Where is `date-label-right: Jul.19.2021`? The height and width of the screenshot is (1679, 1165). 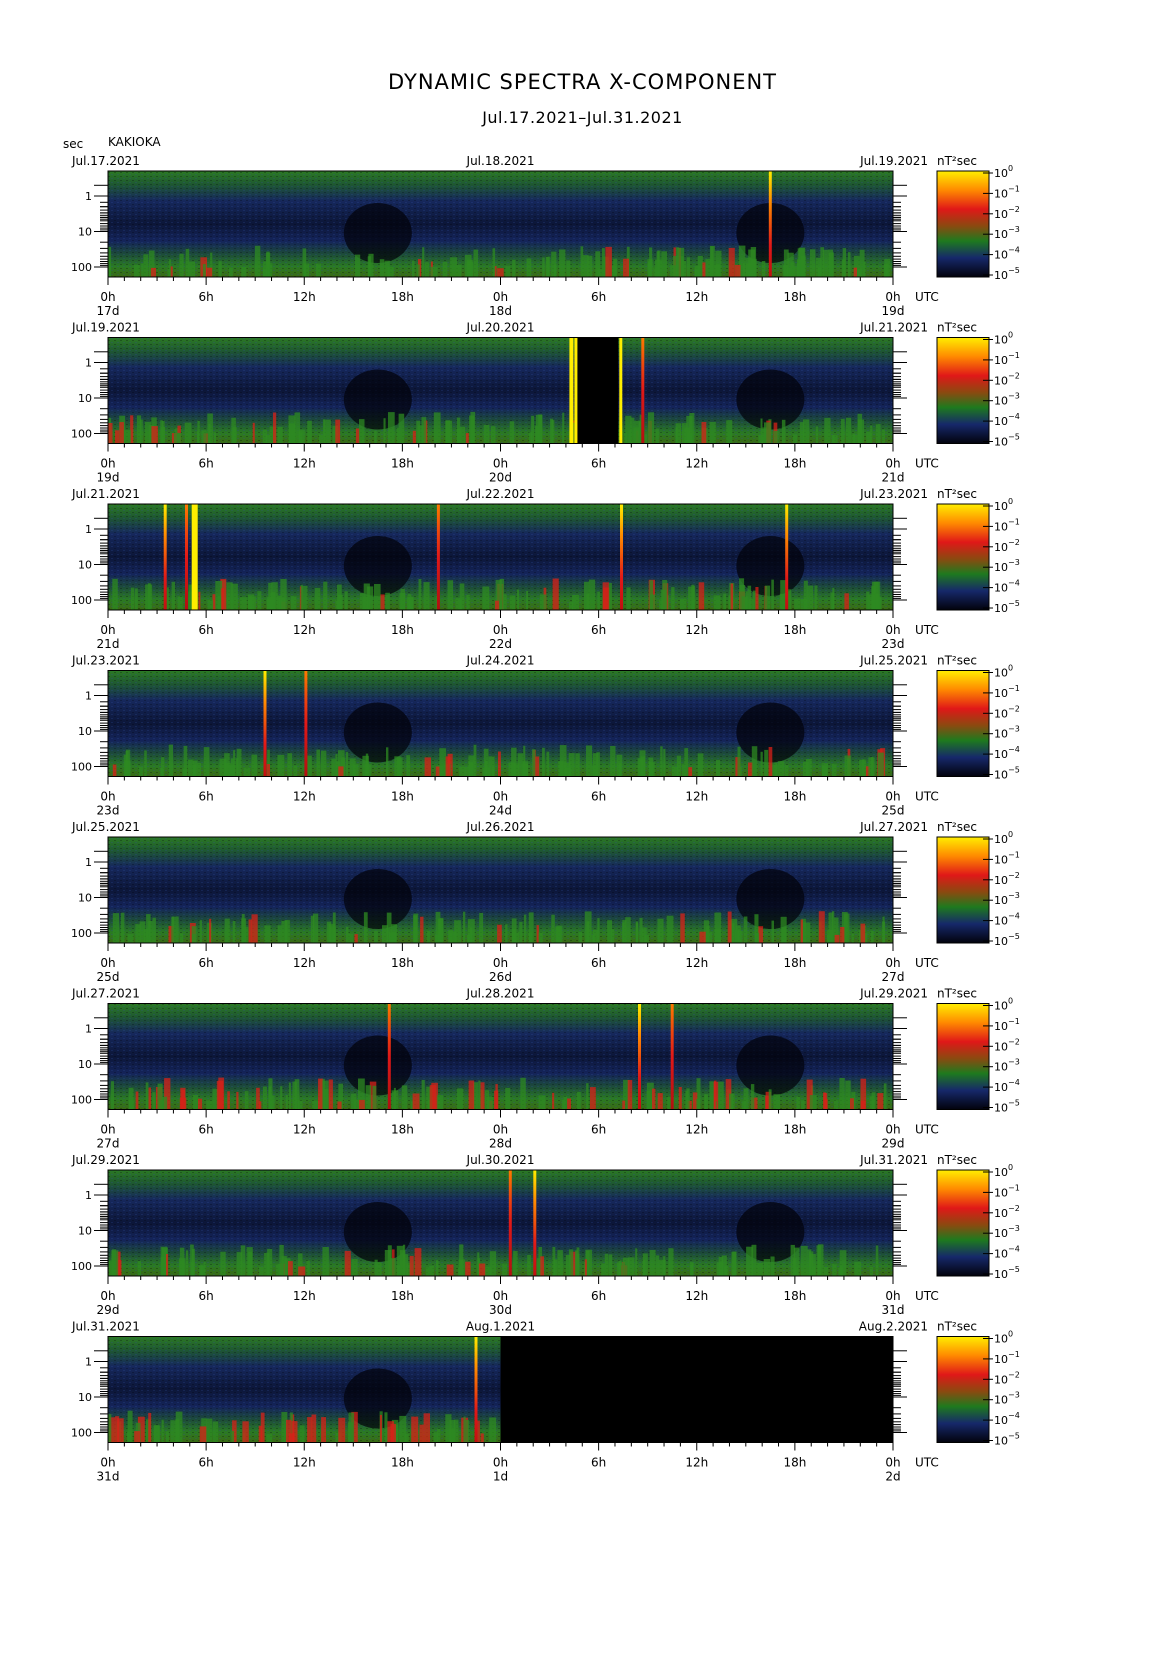 date-label-right: Jul.19.2021 is located at coordinates (893, 161).